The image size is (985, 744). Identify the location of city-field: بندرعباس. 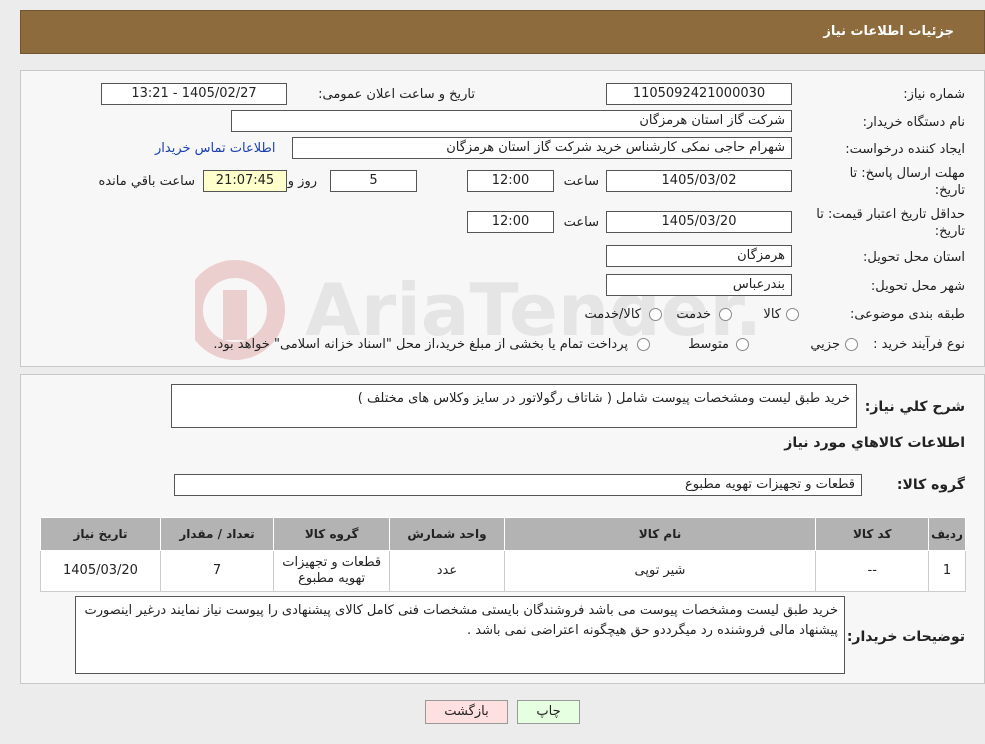
(699, 285).